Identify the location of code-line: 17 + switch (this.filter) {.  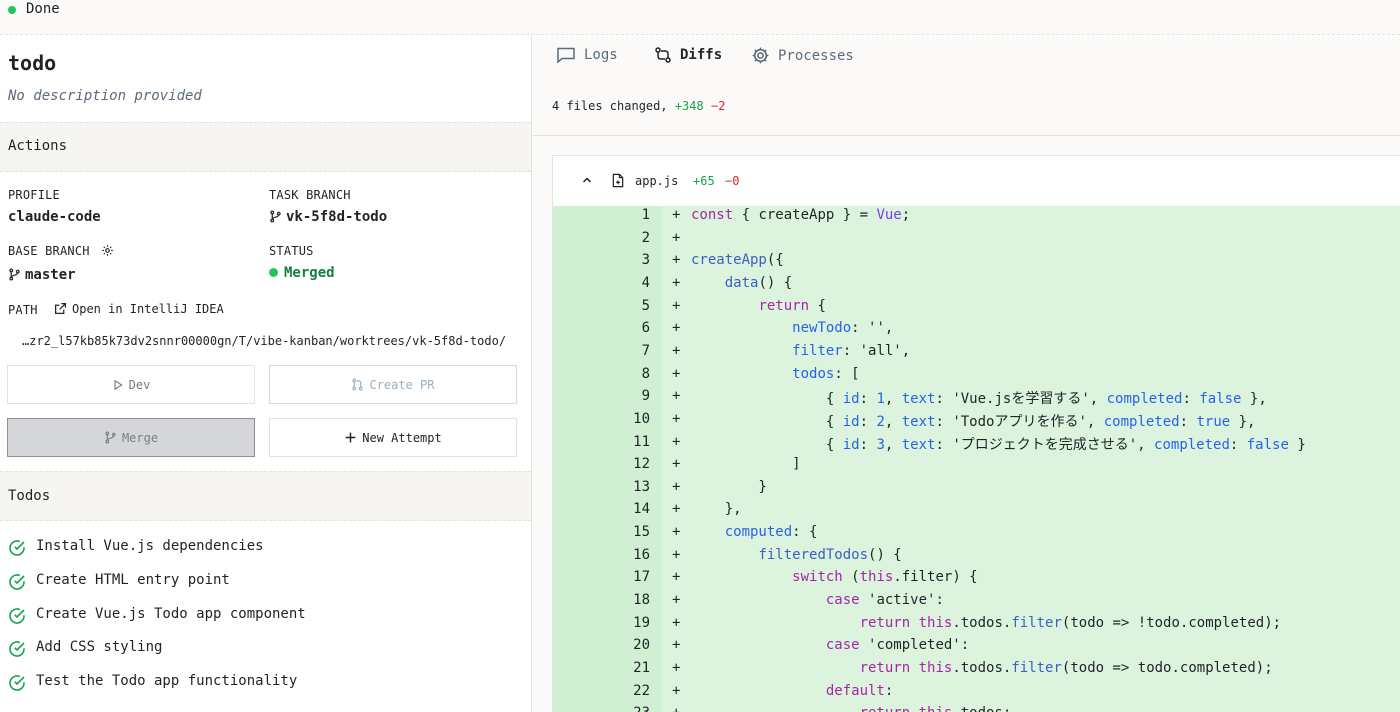
(976, 580).